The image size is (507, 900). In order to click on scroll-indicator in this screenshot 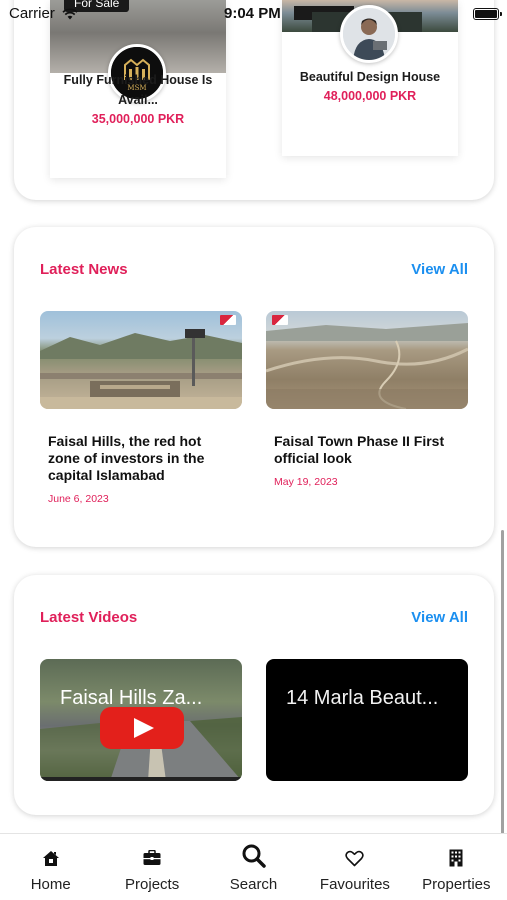, I will do `click(502, 689)`.